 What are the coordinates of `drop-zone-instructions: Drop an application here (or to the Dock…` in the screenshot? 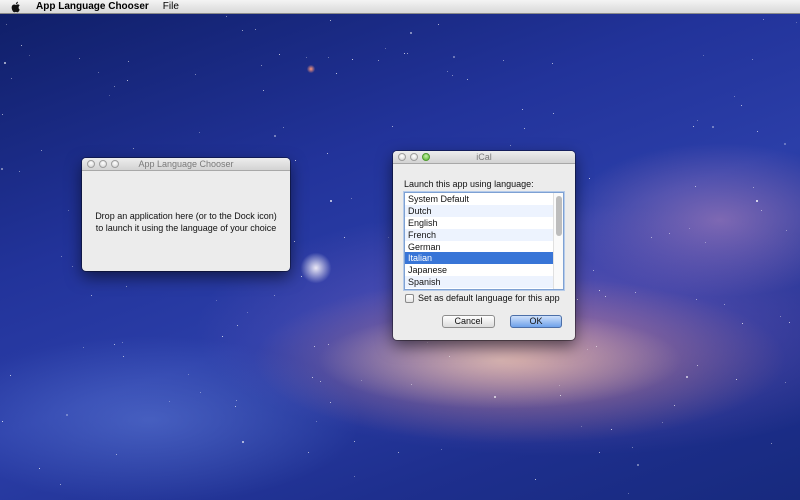 It's located at (186, 222).